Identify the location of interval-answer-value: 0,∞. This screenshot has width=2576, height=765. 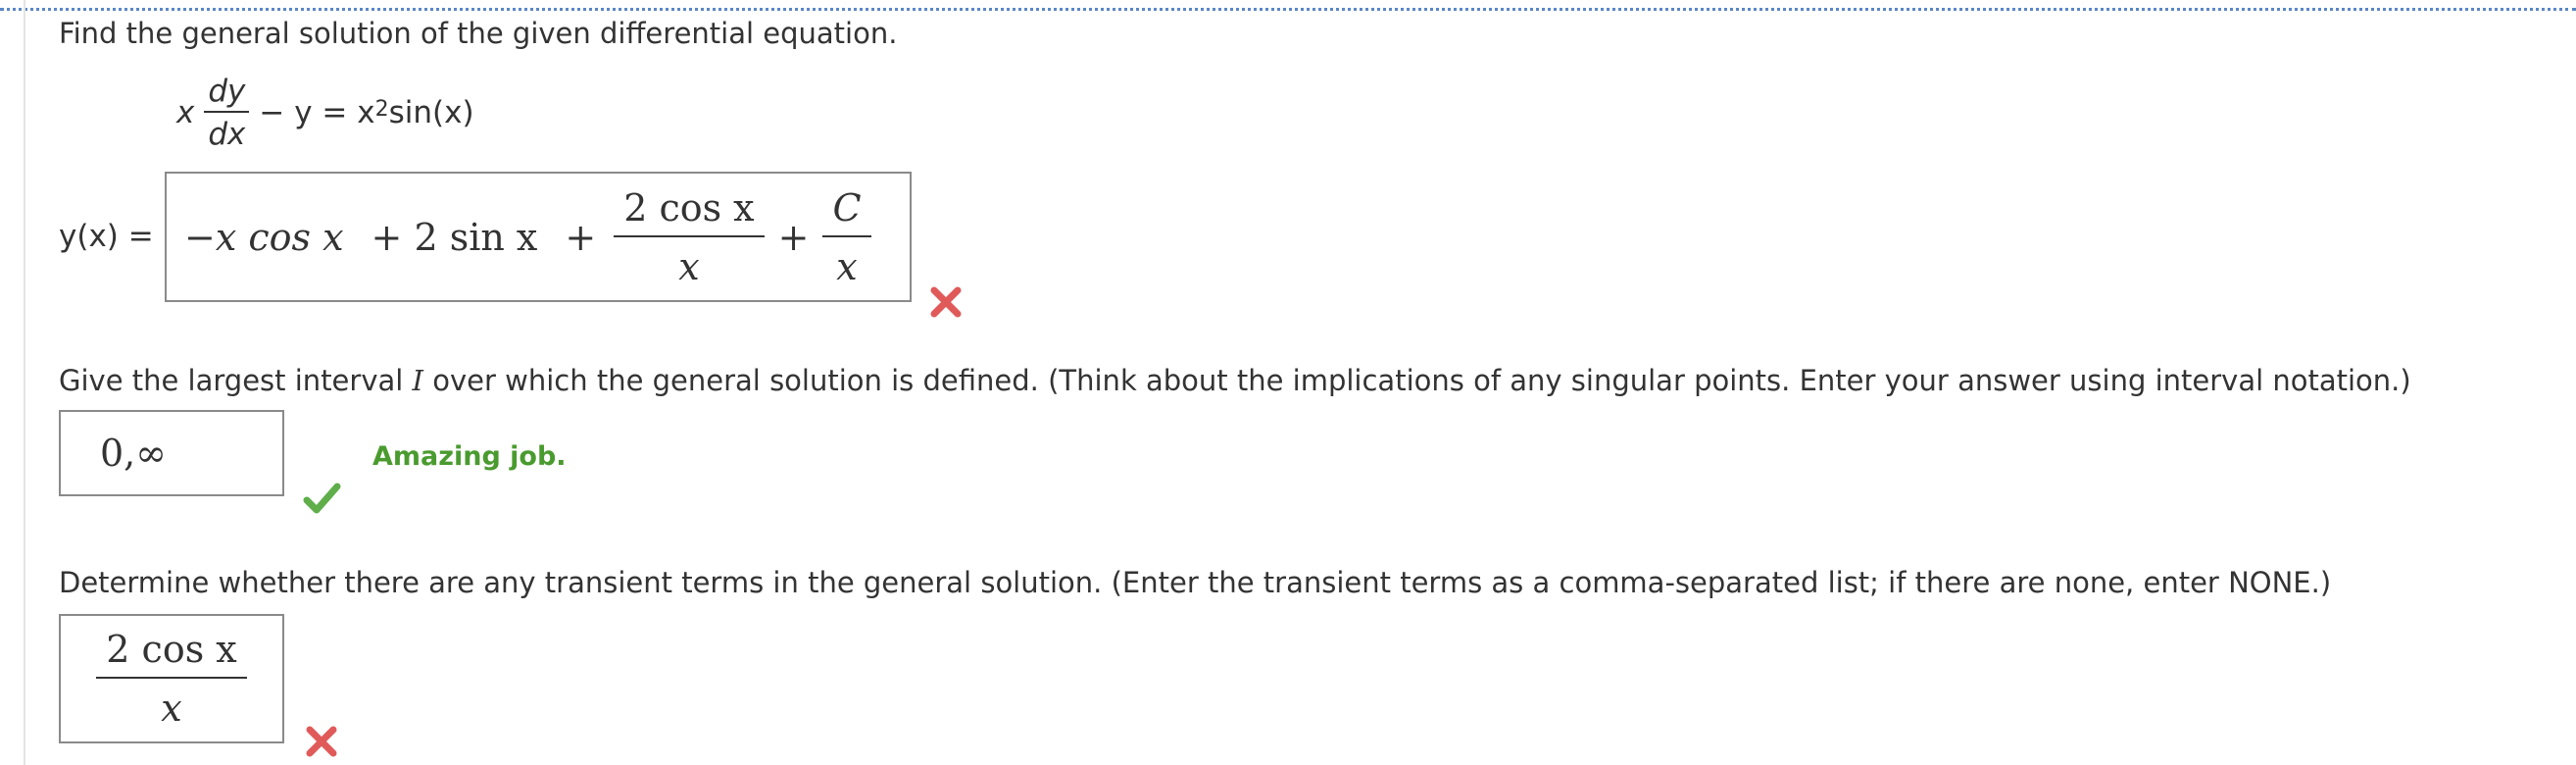
(133, 453).